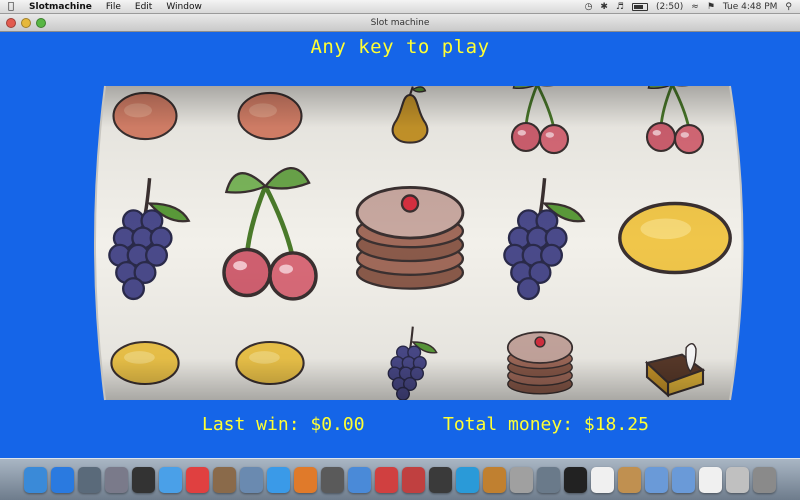 Image resolution: width=800 pixels, height=500 pixels. I want to click on aperture-icon, so click(521, 479).